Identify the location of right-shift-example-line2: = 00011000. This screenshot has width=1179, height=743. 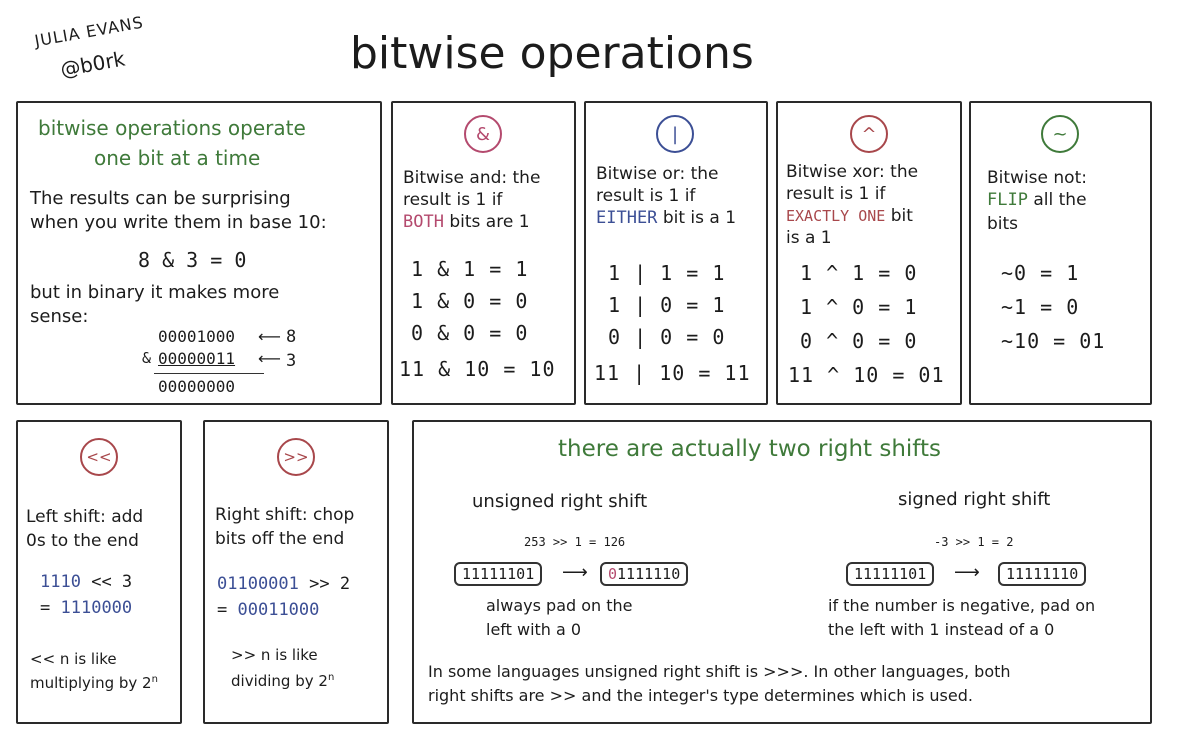
(268, 610).